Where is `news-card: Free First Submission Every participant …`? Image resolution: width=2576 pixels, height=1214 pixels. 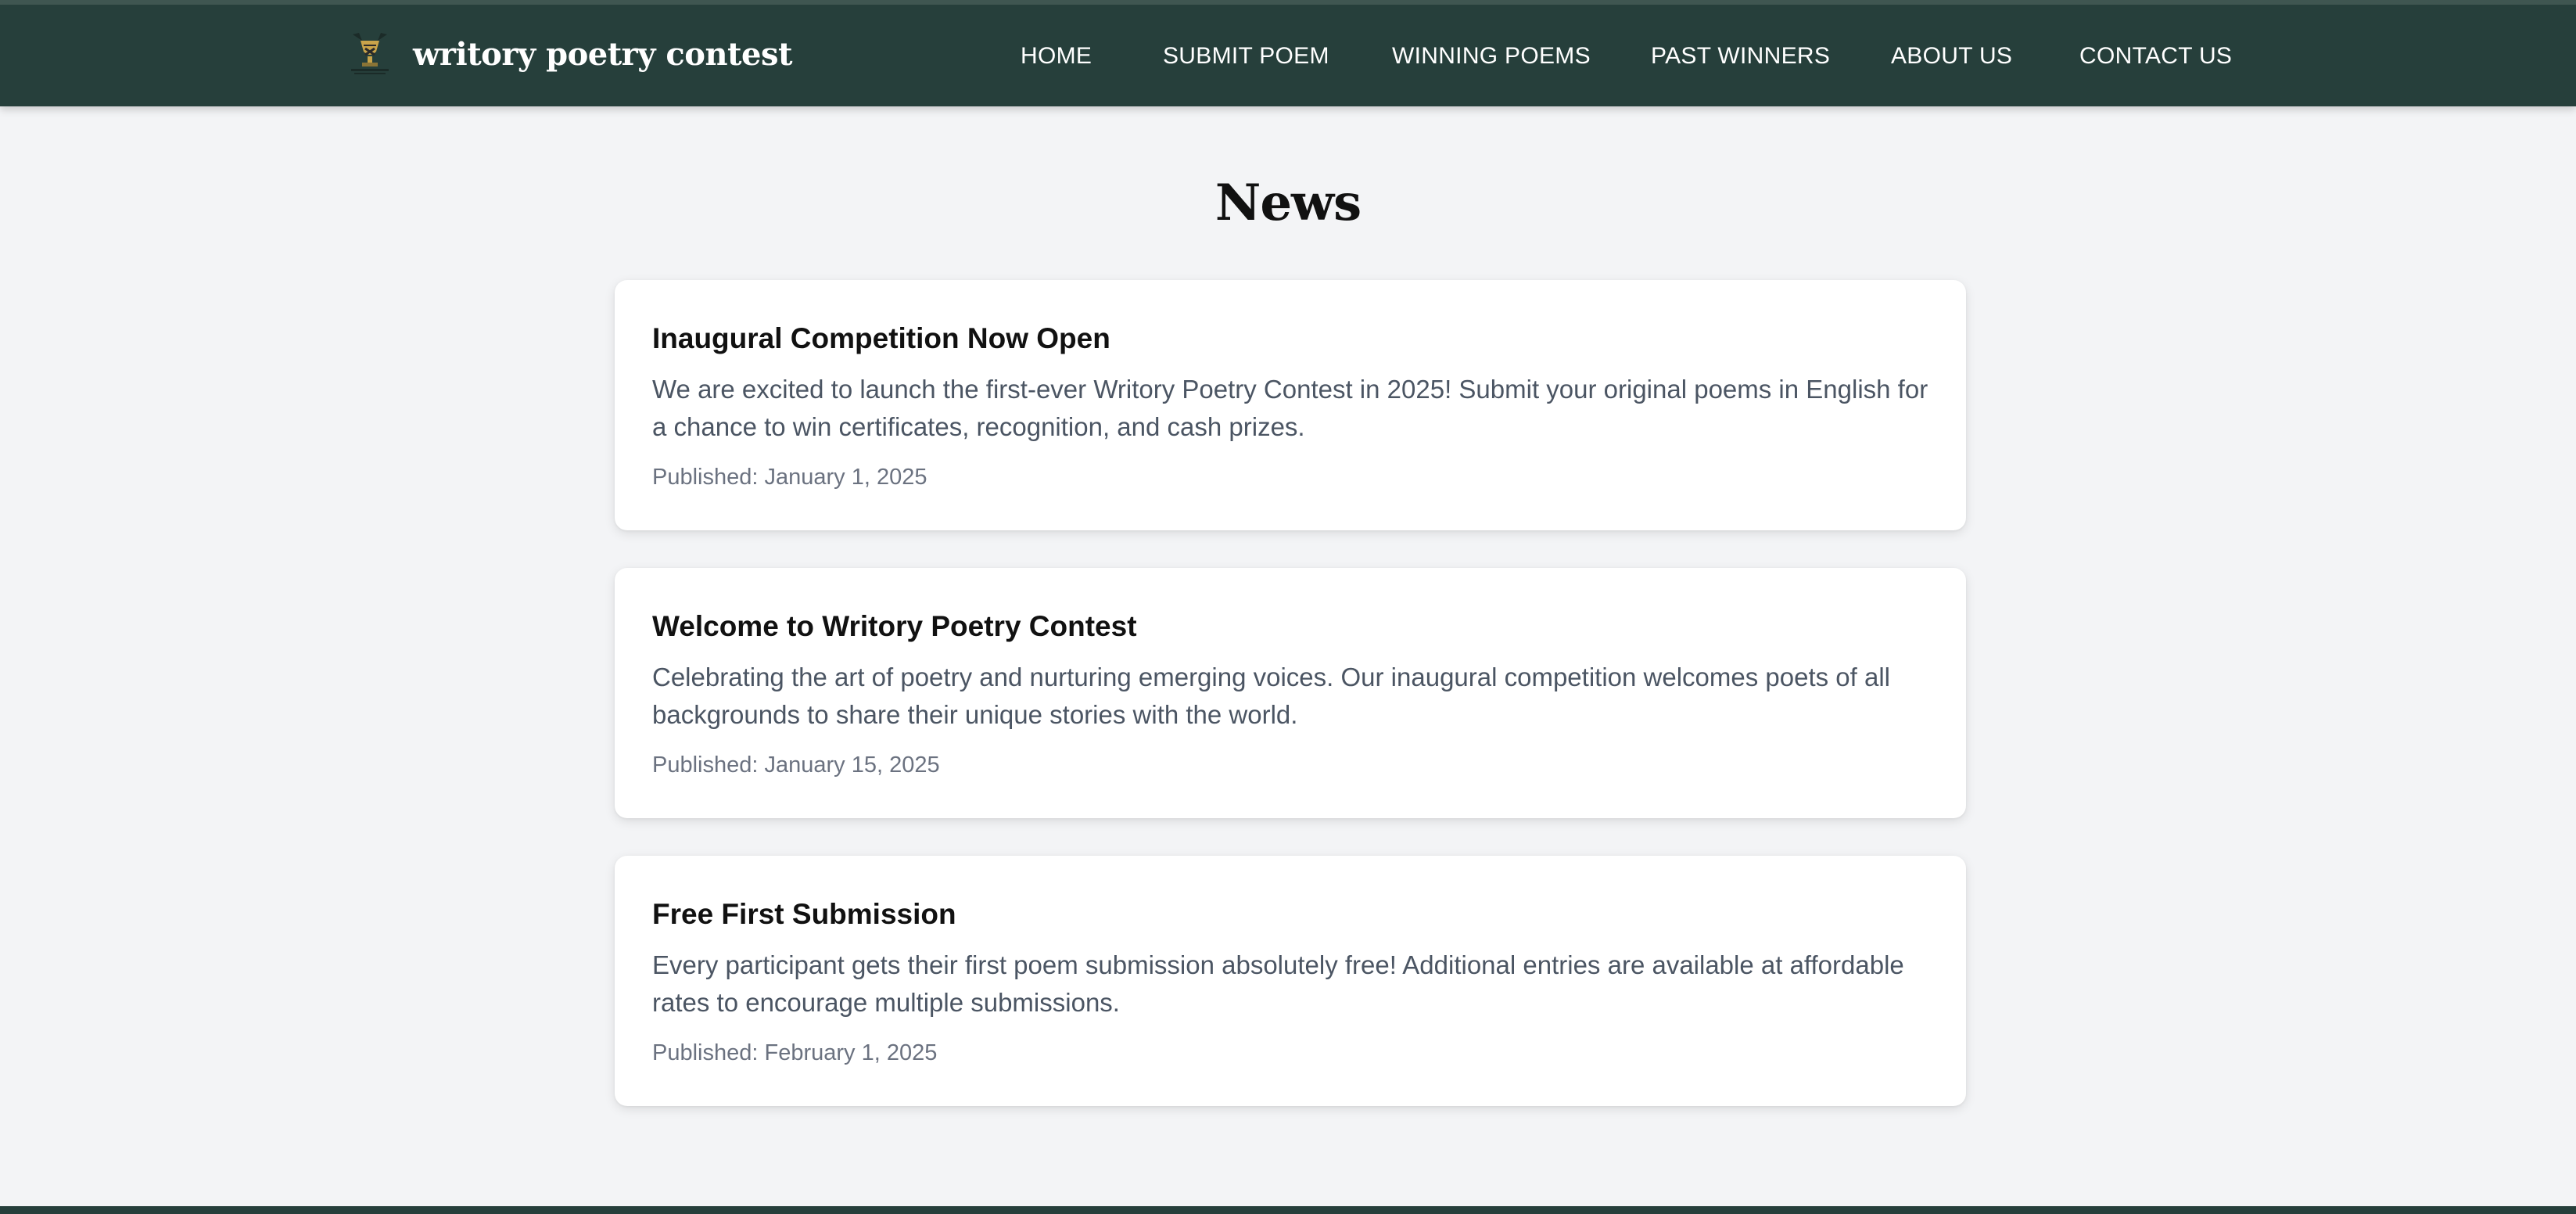
news-card: Free First Submission Every participant … is located at coordinates (1290, 981).